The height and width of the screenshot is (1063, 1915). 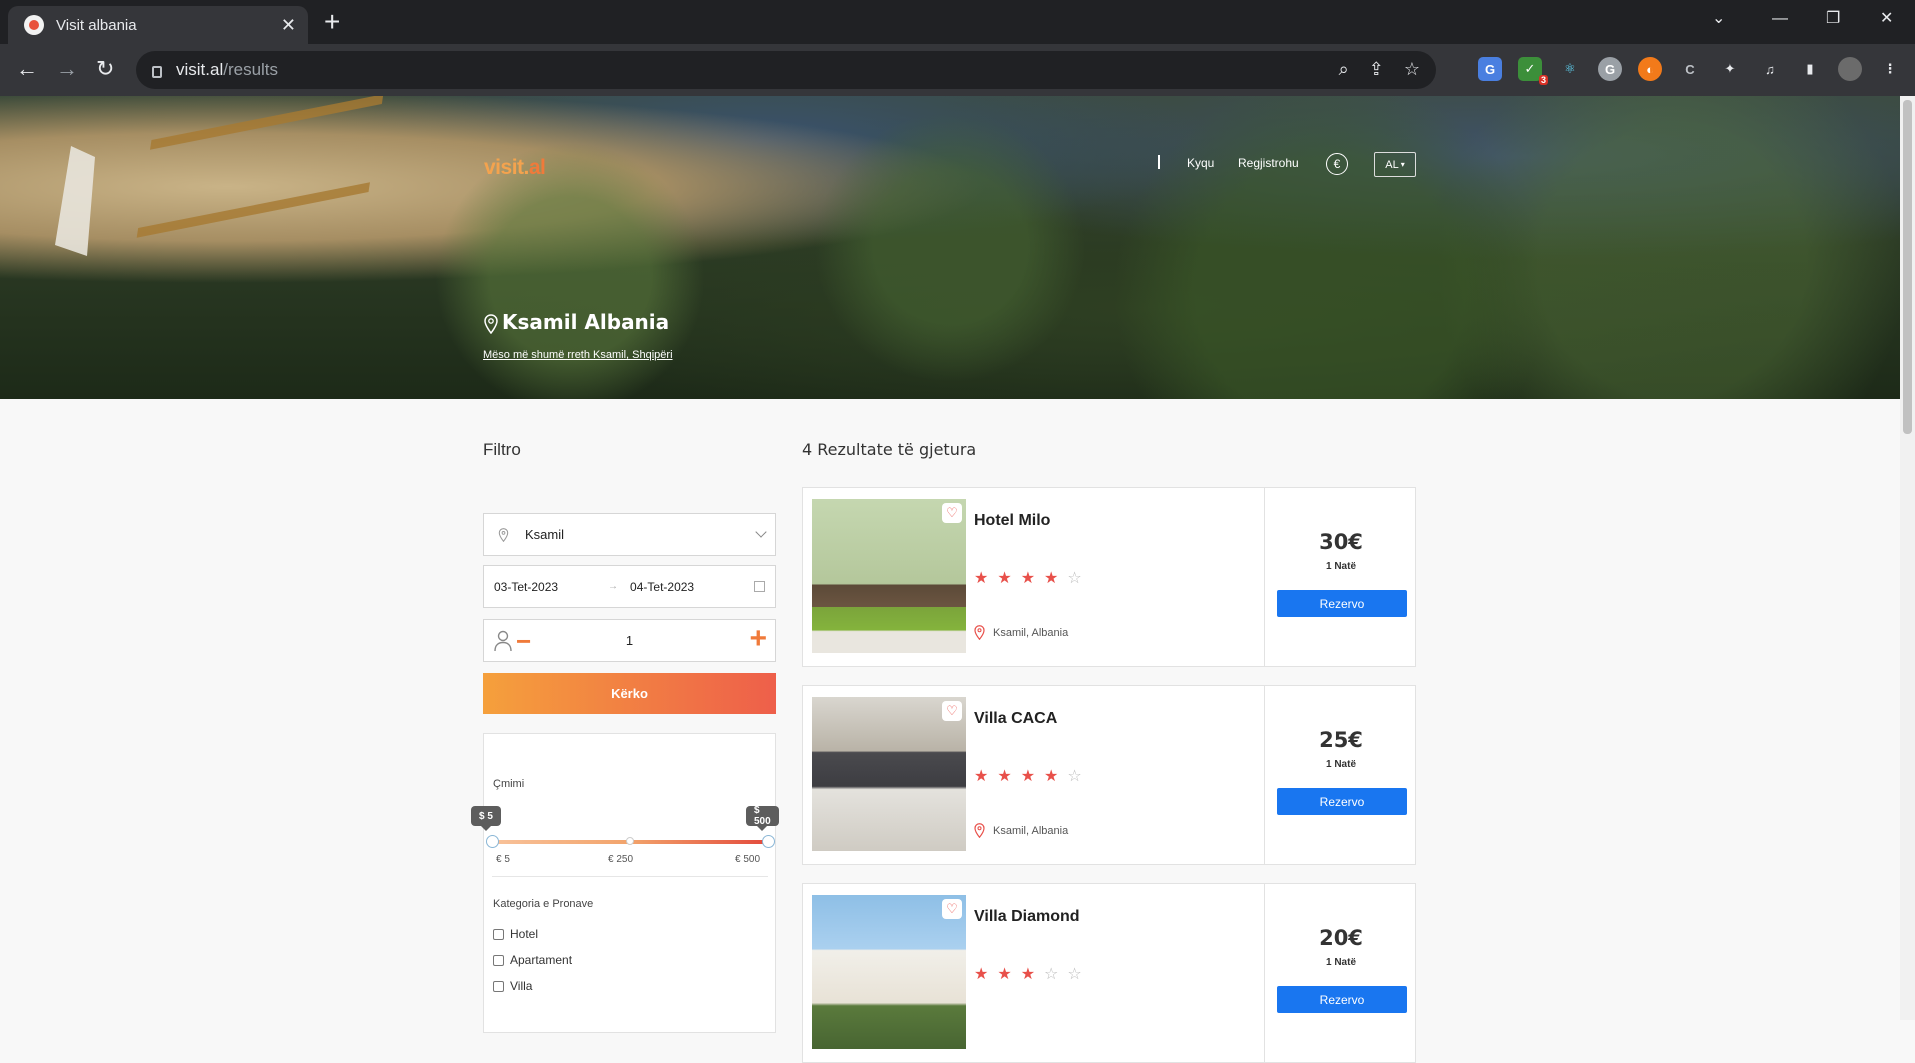 What do you see at coordinates (662, 587) in the screenshot?
I see `check-out-date: 04-Tet-2023` at bounding box center [662, 587].